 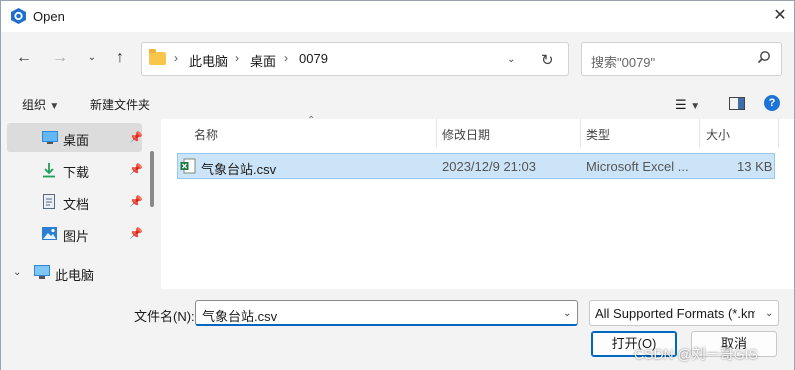 What do you see at coordinates (17, 272) in the screenshot?
I see `expand-chevron-icon: ⌄` at bounding box center [17, 272].